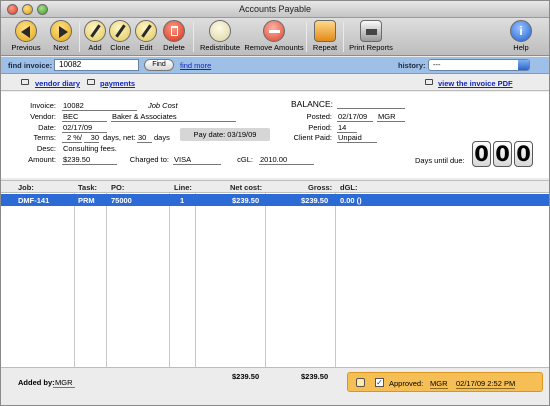 This screenshot has height=406, width=550. I want to click on col-job: Job:, so click(26, 187).